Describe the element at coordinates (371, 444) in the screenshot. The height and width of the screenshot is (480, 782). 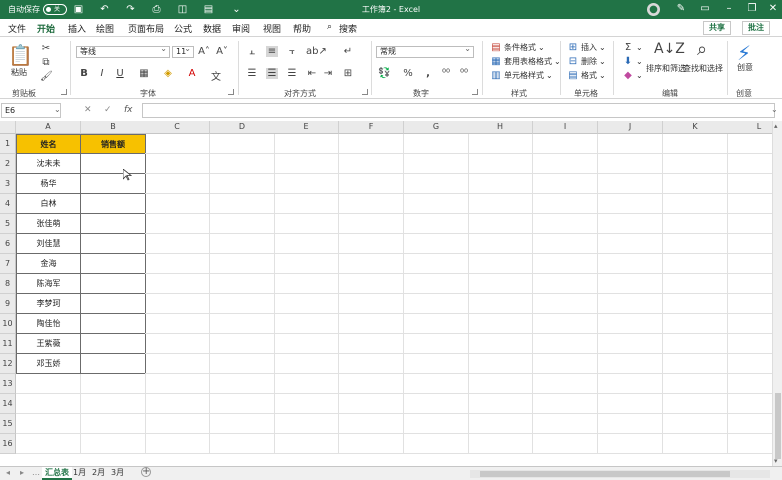
I see `cell-f16` at that location.